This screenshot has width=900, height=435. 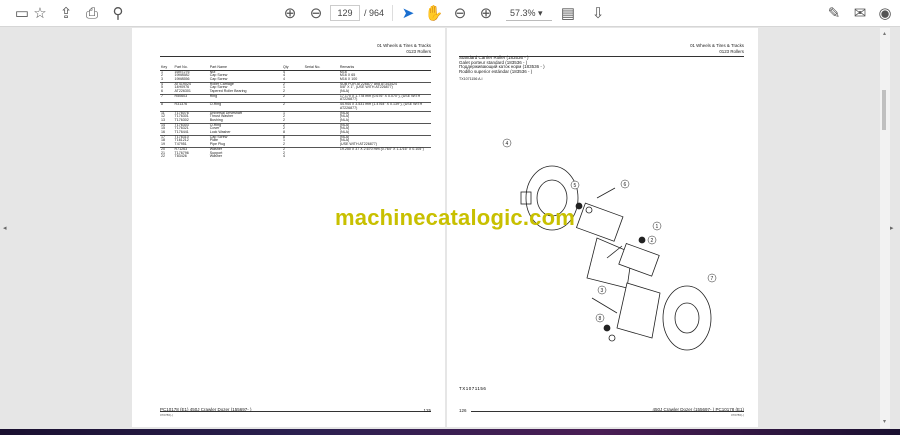 I want to click on svg-text: 1, so click(x=657, y=227).